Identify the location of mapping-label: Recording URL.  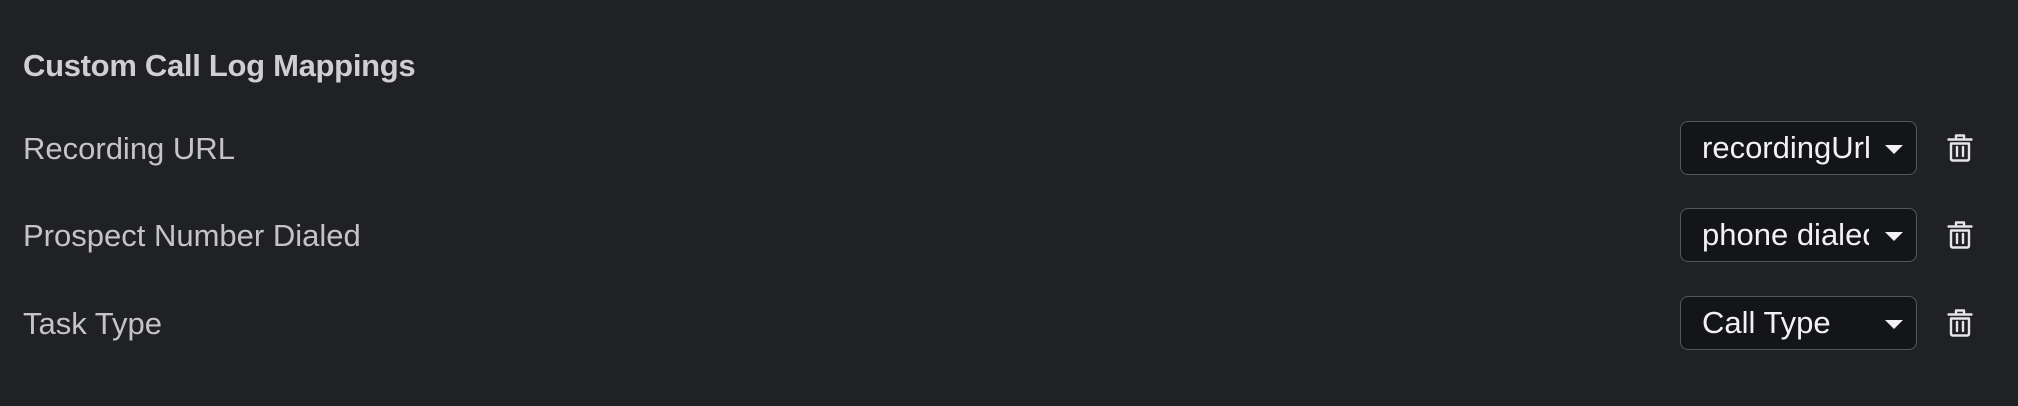
(129, 148).